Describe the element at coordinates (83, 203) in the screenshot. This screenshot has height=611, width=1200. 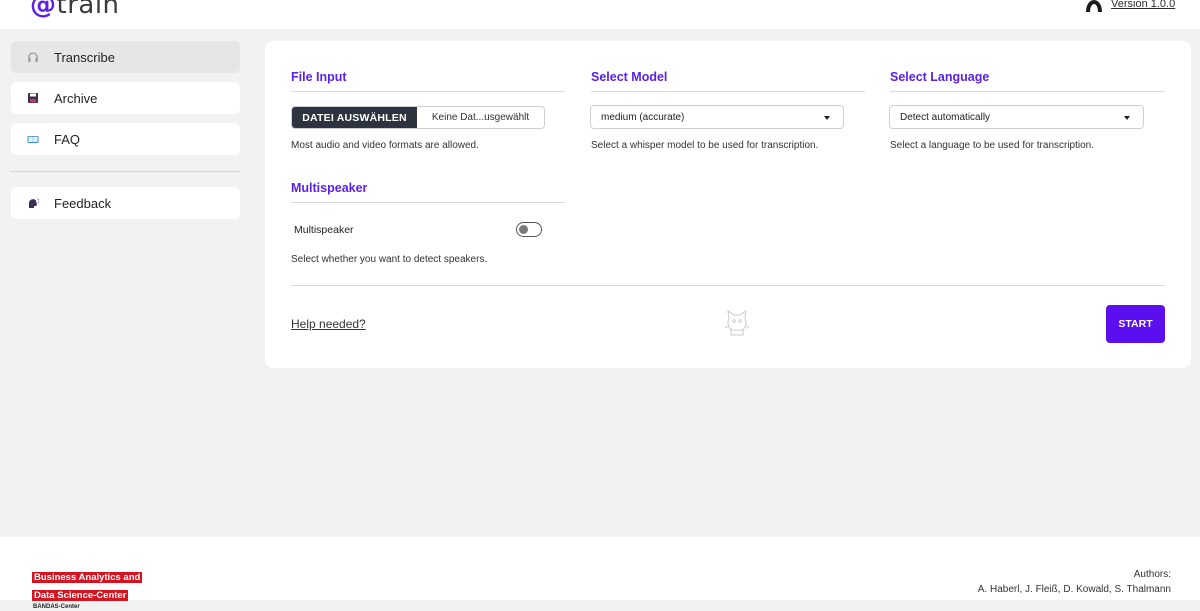
I see `sidebar-item-label: Feedback` at that location.